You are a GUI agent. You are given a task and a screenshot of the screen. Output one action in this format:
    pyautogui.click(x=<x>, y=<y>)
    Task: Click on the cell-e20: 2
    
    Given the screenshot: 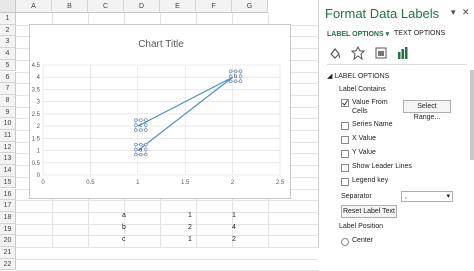 What is the action you would take?
    pyautogui.click(x=190, y=227)
    